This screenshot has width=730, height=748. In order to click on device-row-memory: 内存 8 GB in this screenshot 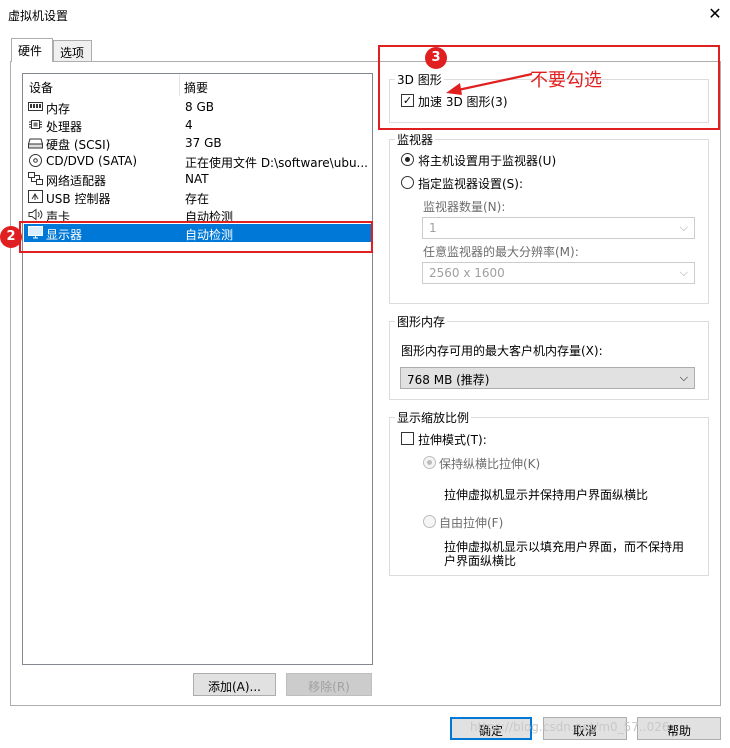, I will do `click(198, 107)`.